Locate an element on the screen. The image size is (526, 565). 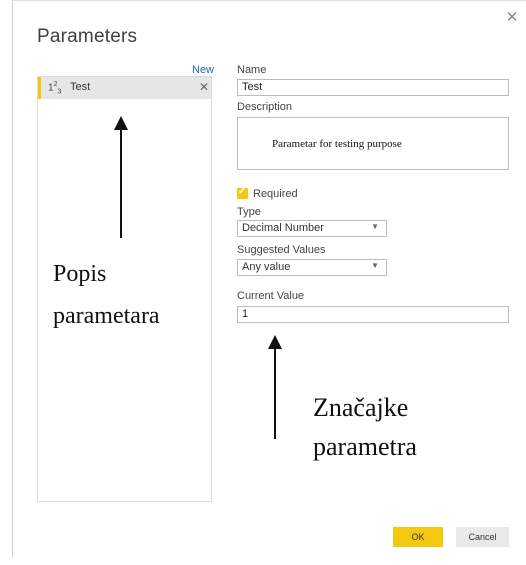
annotation-list-line1: Popis is located at coordinates (80, 274).